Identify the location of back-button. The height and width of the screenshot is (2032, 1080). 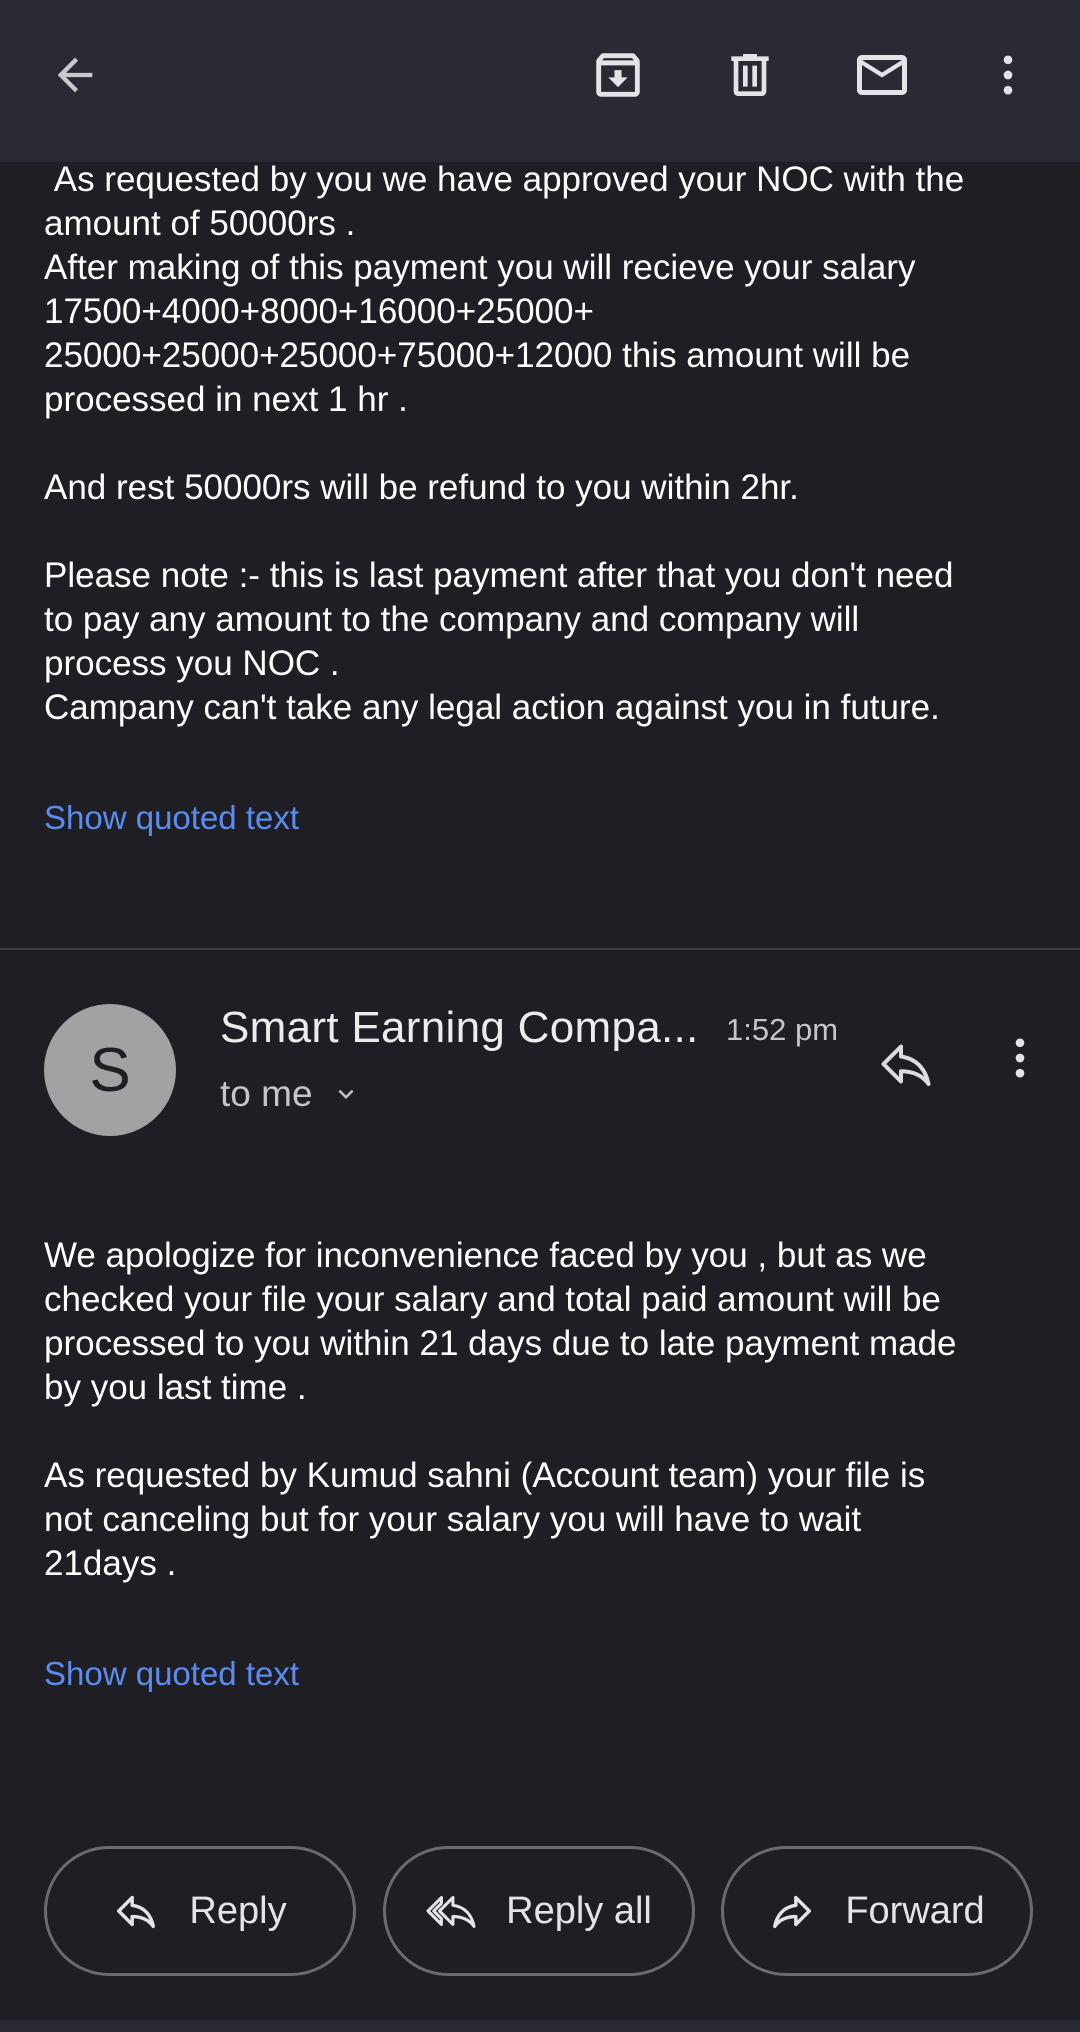
(75, 75).